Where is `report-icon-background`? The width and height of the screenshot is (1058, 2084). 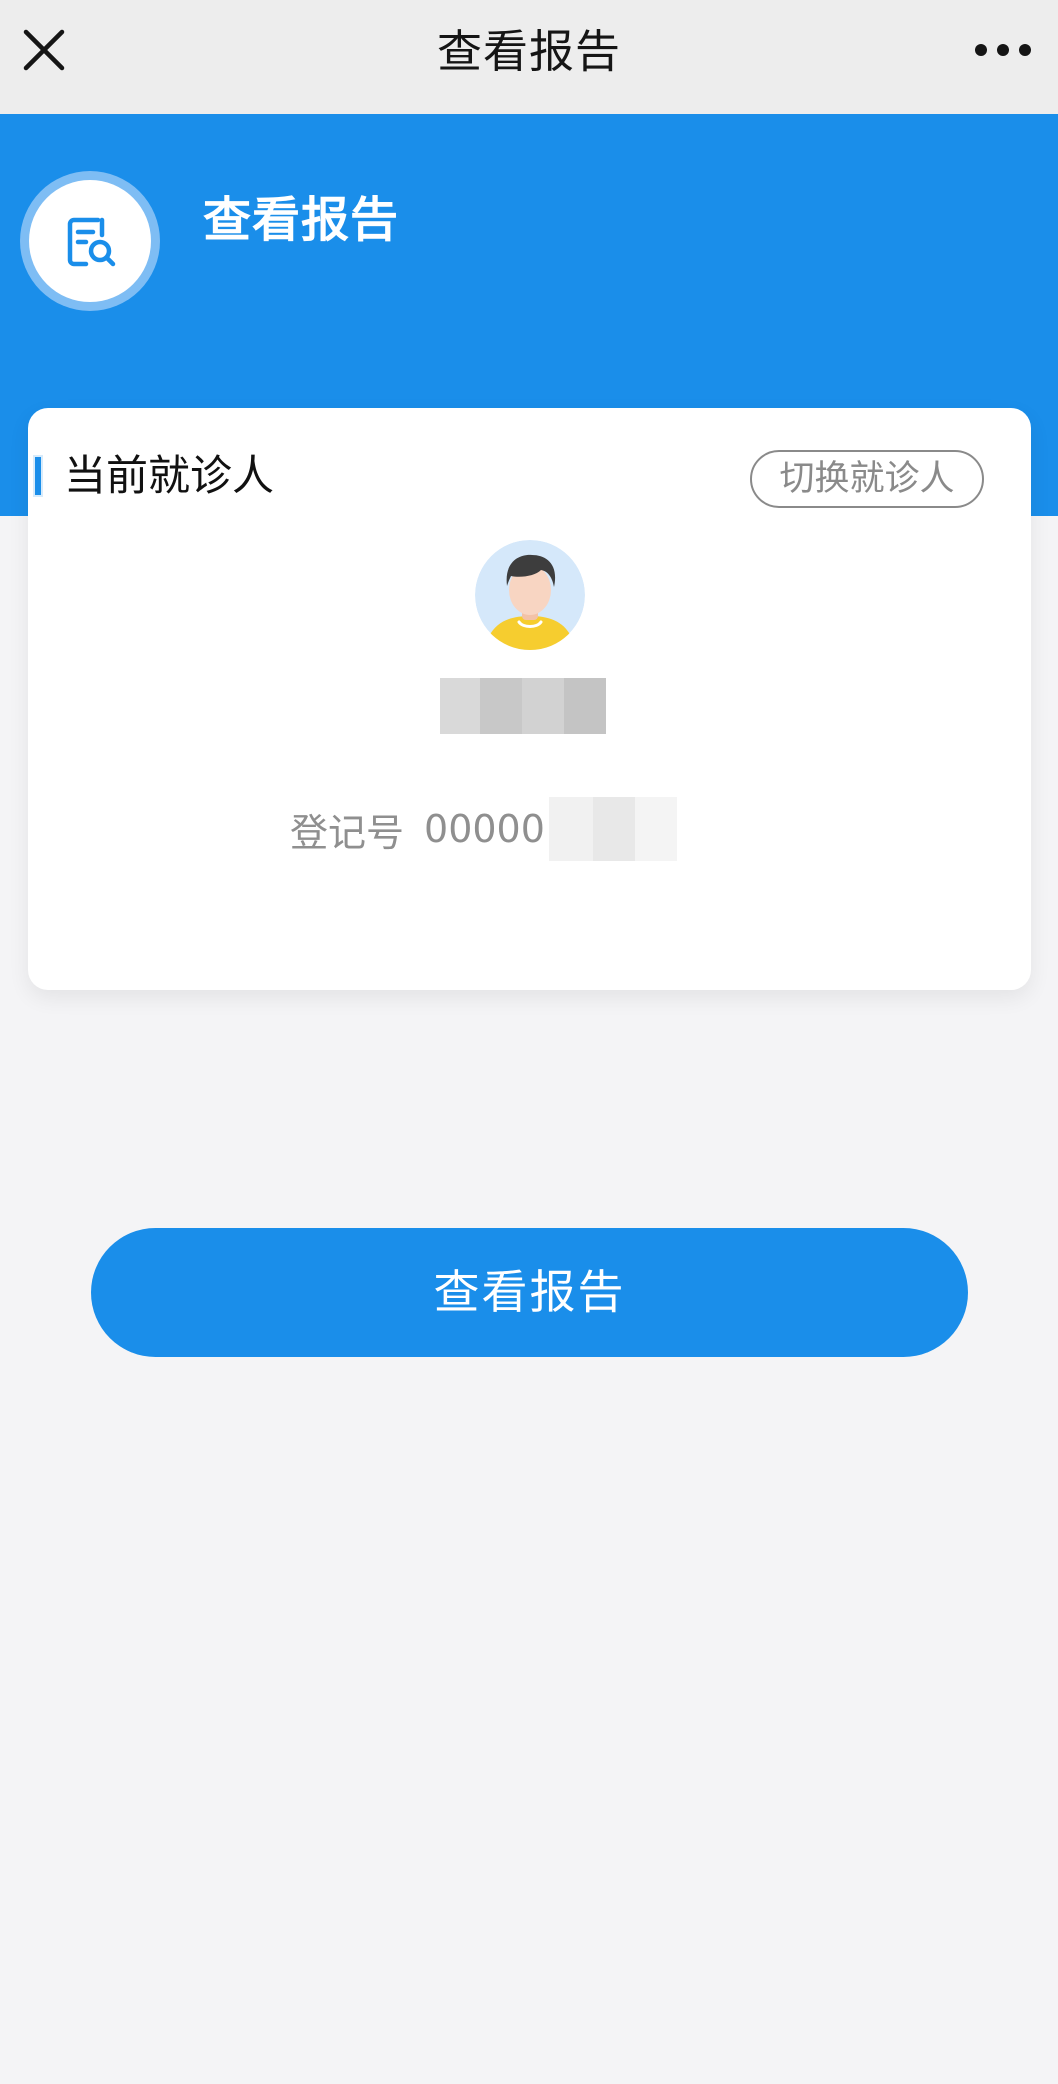
report-icon-background is located at coordinates (90, 241).